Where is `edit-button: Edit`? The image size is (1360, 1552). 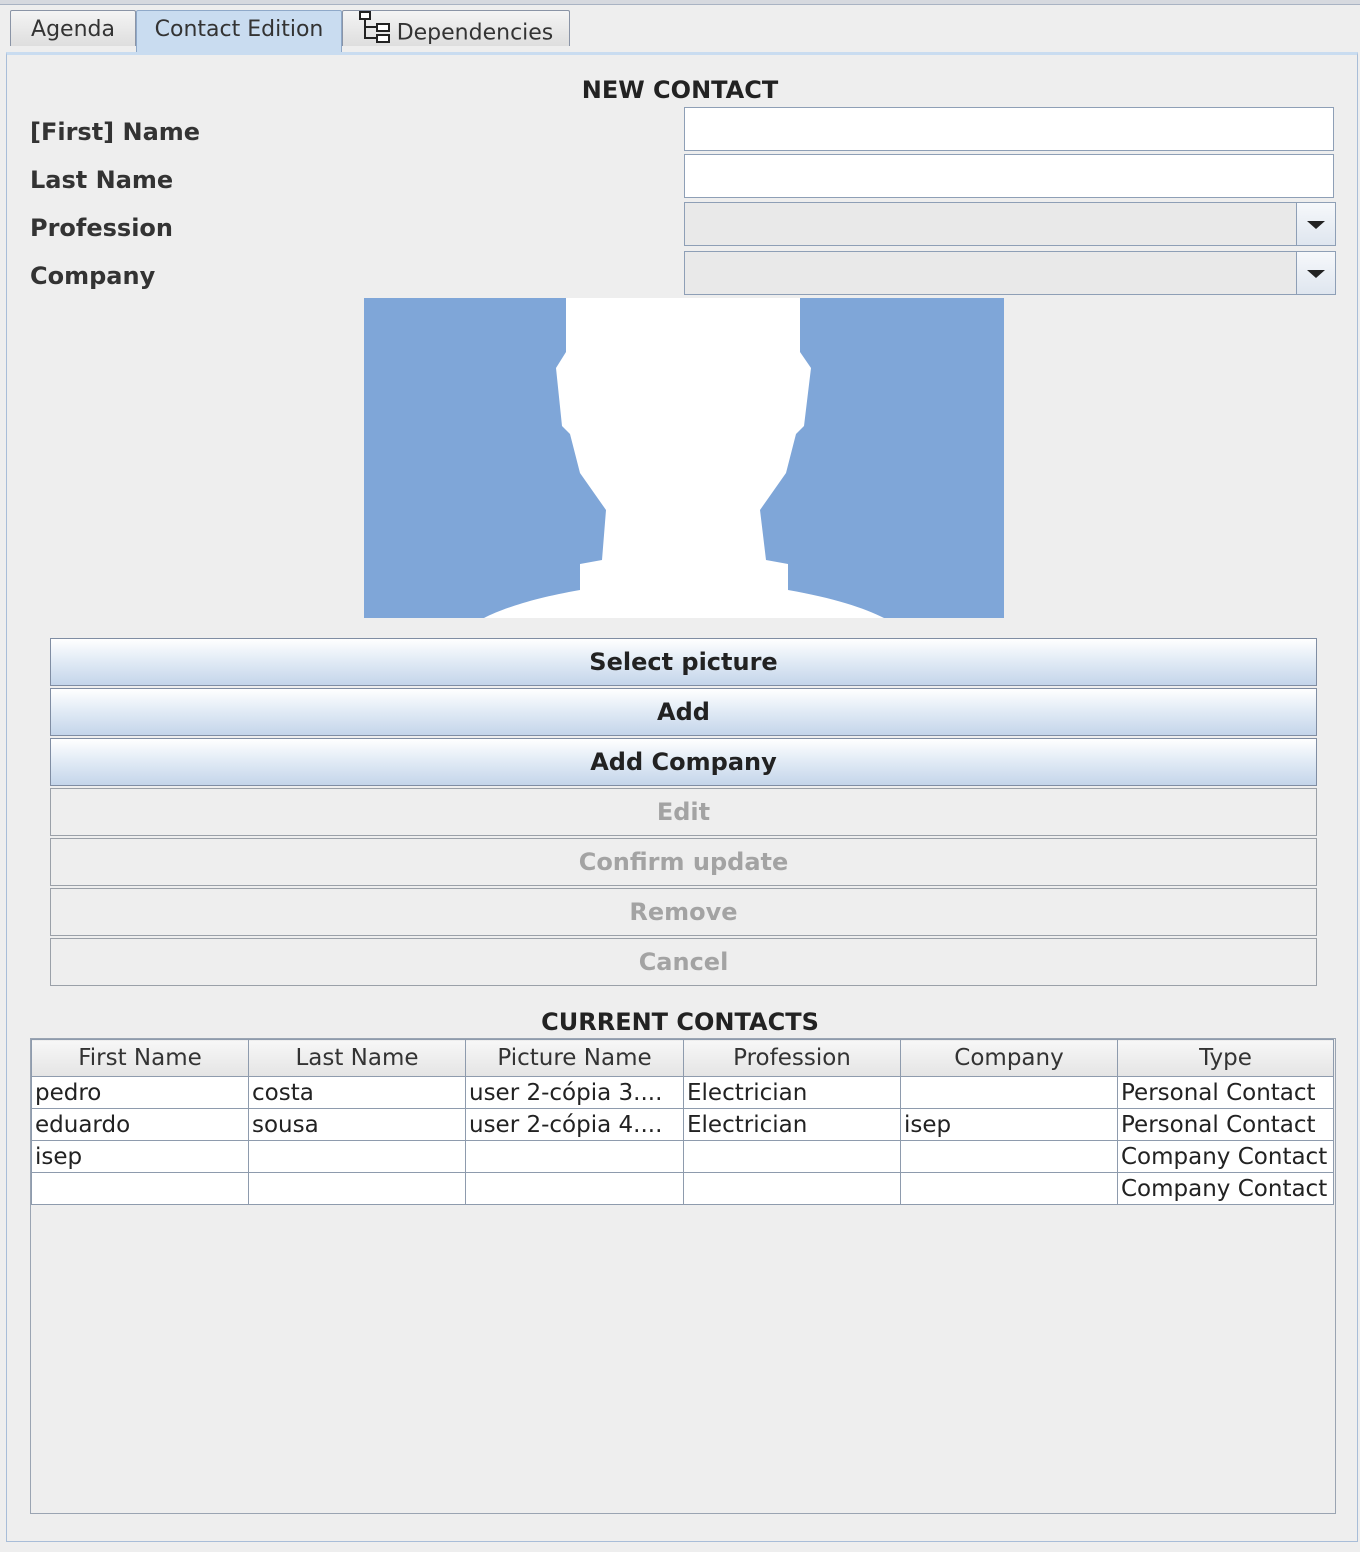
edit-button: Edit is located at coordinates (683, 812).